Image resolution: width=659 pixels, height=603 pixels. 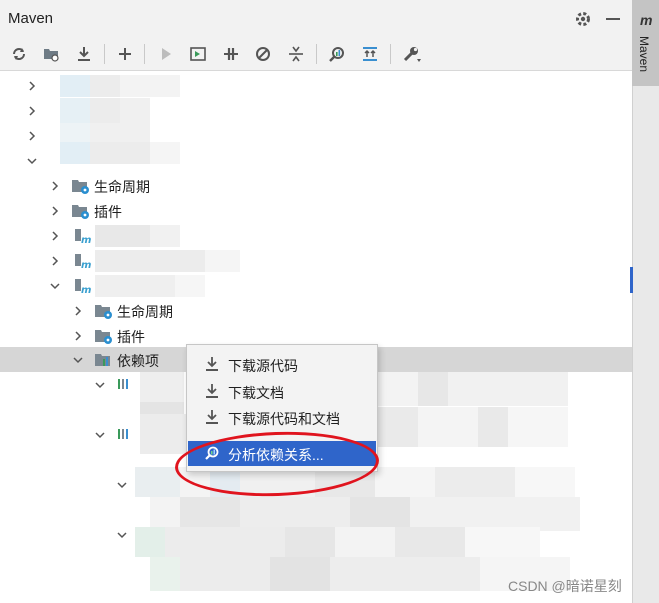 I want to click on analyze-dependencies-icon, so click(x=337, y=54).